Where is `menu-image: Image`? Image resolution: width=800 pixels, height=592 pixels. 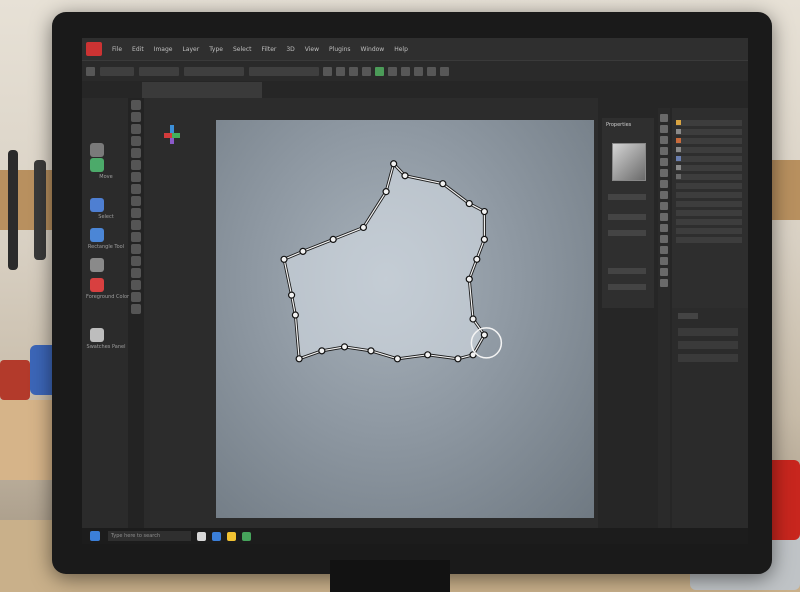 menu-image: Image is located at coordinates (163, 49).